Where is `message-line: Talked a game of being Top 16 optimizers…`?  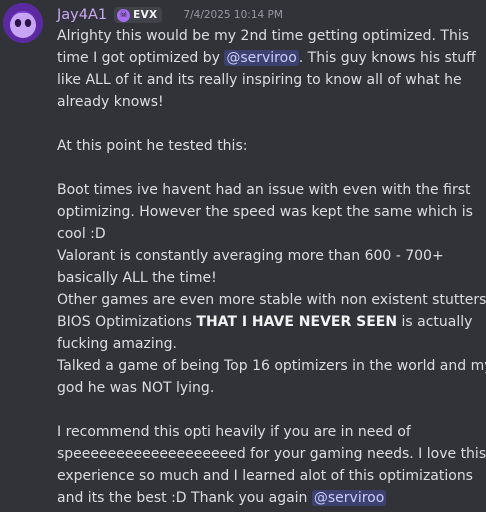 message-line: Talked a game of being Top 16 optimizers… is located at coordinates (271, 366).